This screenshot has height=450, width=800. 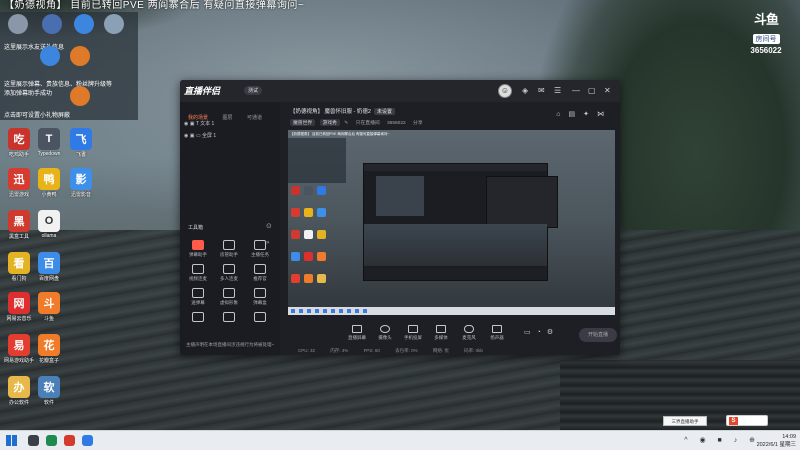 What do you see at coordinates (562, 114) in the screenshot?
I see `lock-icon: ⌂` at bounding box center [562, 114].